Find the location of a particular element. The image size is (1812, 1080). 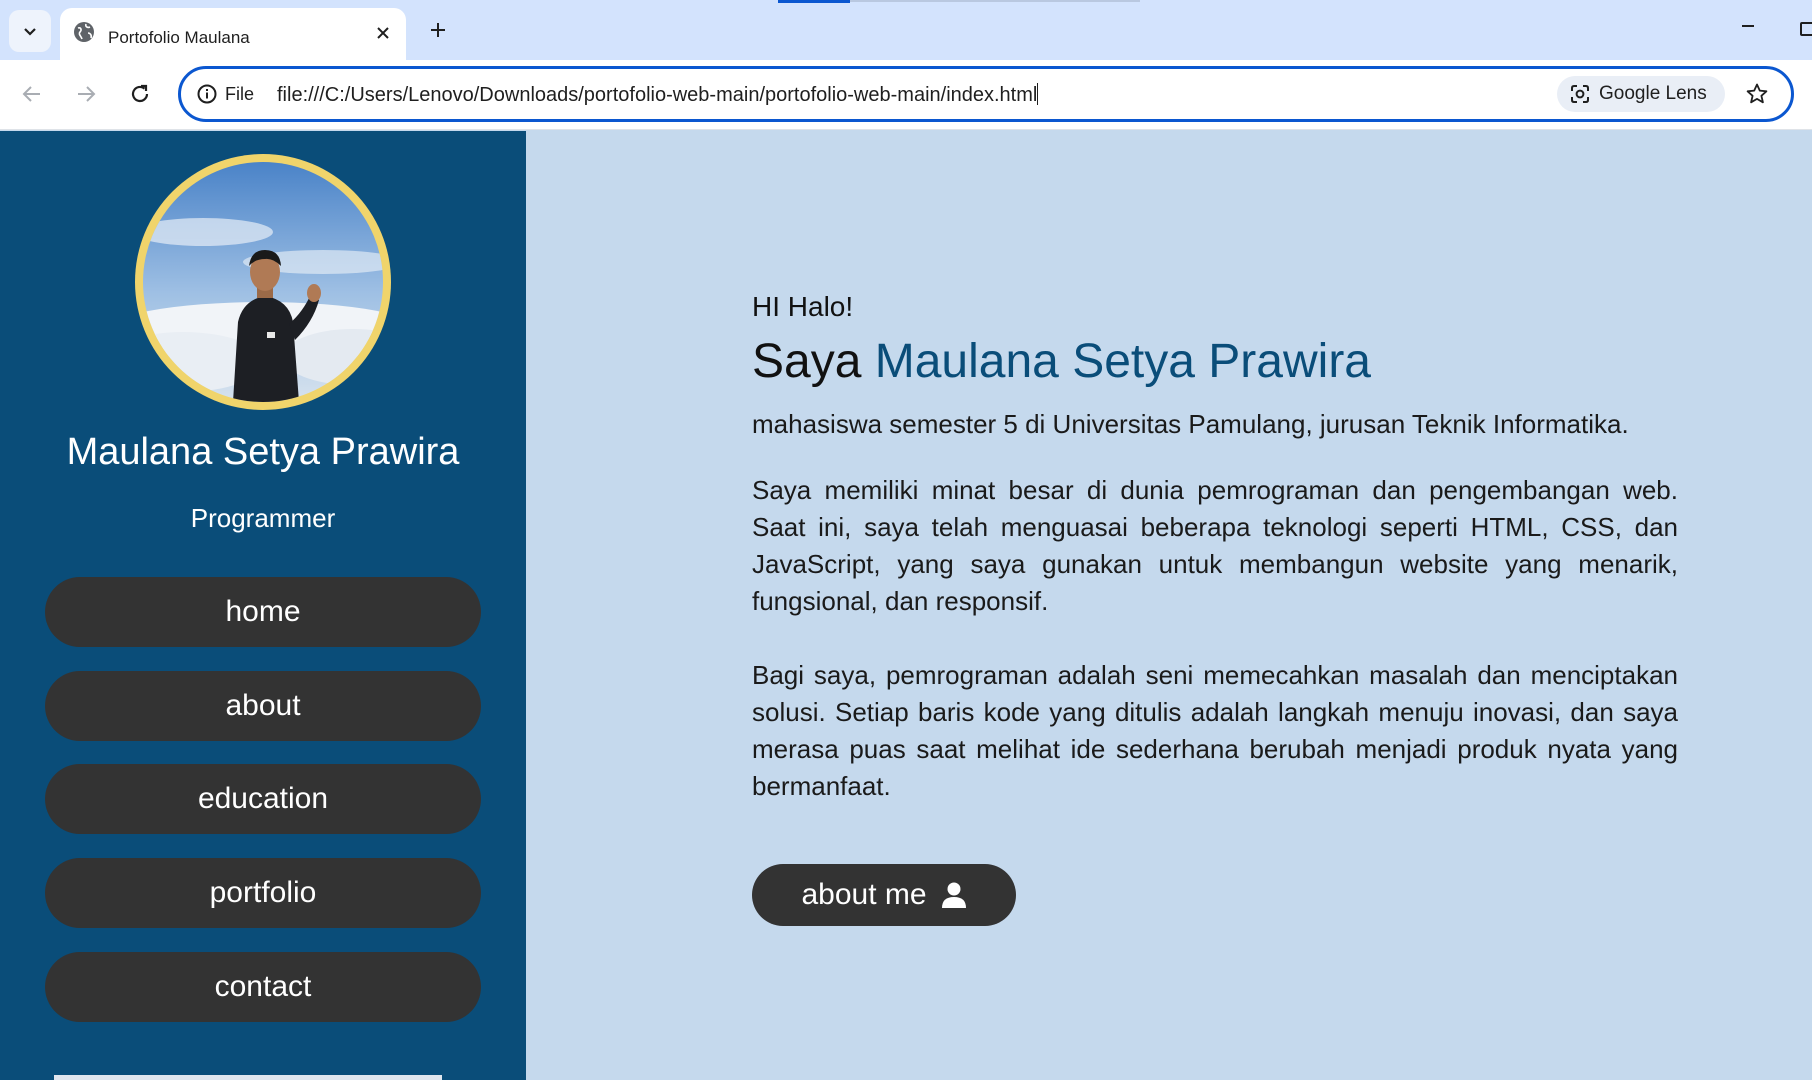

globe-icon is located at coordinates (84, 32).